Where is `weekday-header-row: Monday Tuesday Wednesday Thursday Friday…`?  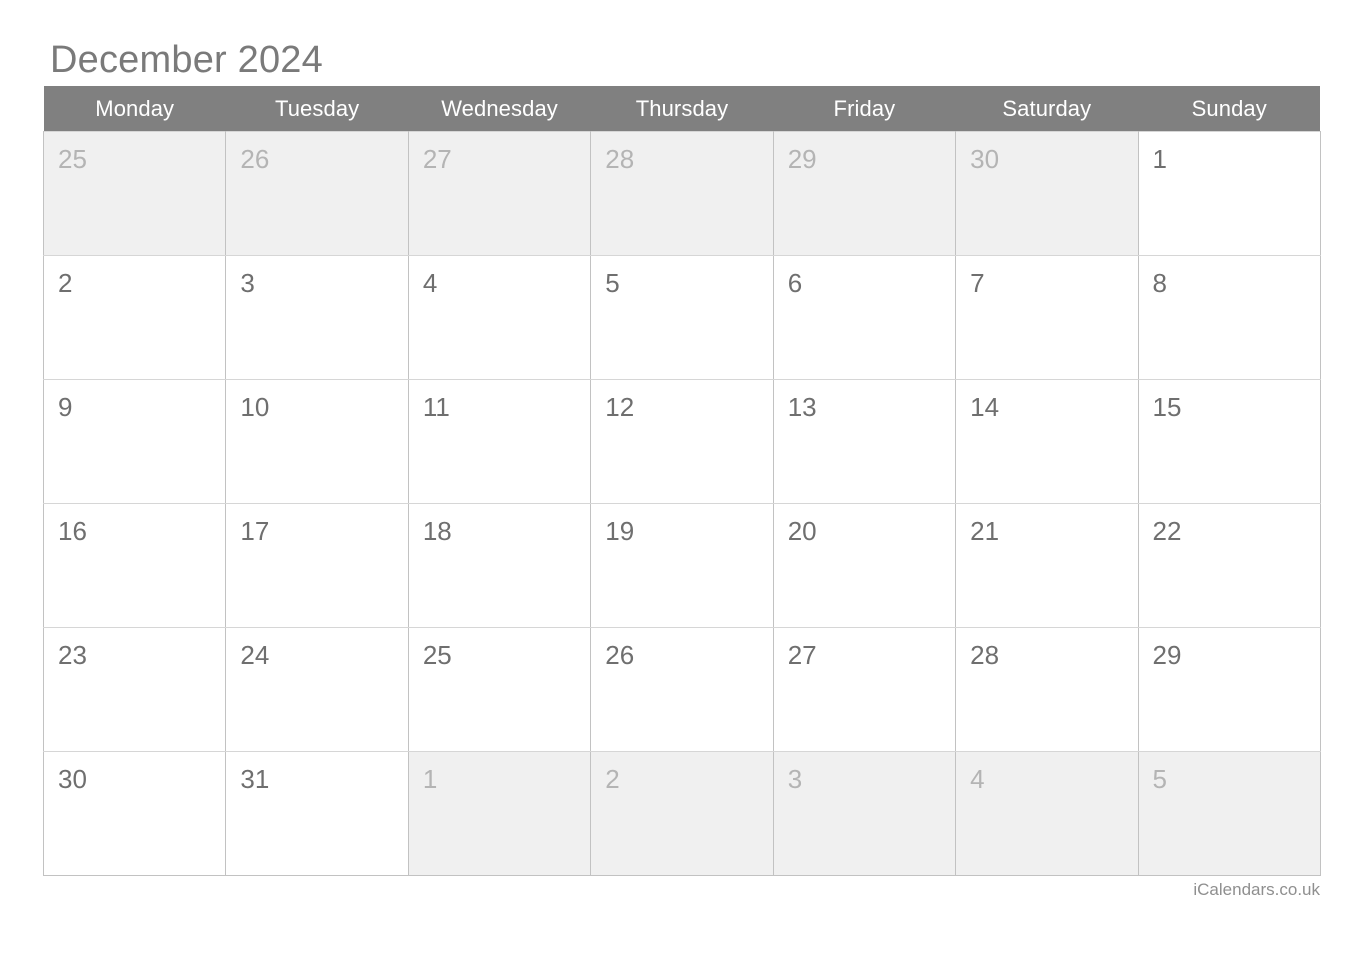 weekday-header-row: Monday Tuesday Wednesday Thursday Friday… is located at coordinates (682, 109).